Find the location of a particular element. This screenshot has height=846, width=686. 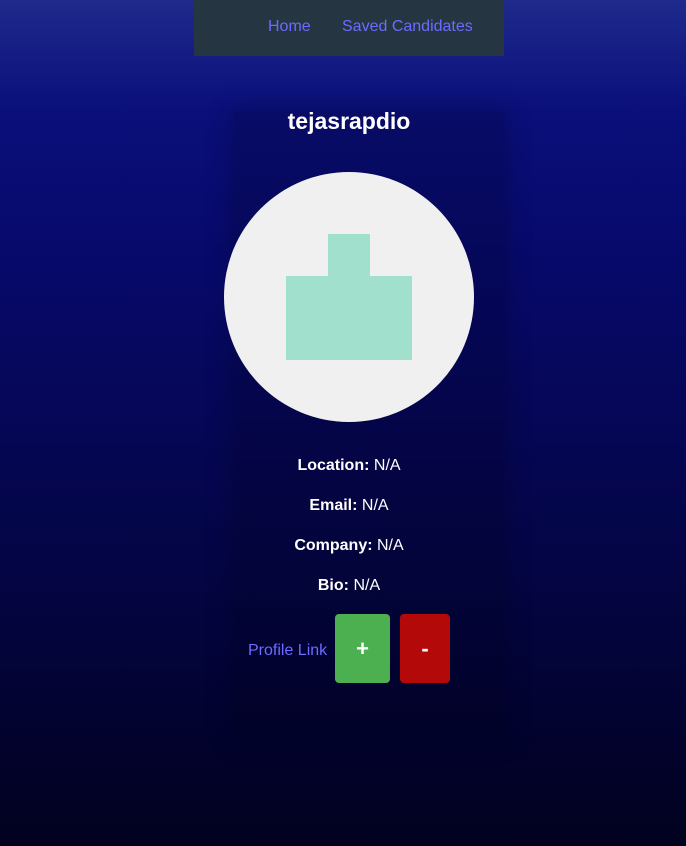

avatar-shape-top is located at coordinates (349, 255).